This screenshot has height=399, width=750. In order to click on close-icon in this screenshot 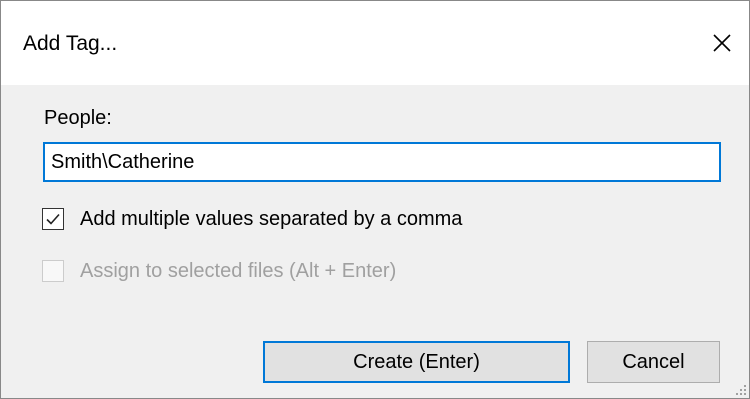, I will do `click(722, 43)`.